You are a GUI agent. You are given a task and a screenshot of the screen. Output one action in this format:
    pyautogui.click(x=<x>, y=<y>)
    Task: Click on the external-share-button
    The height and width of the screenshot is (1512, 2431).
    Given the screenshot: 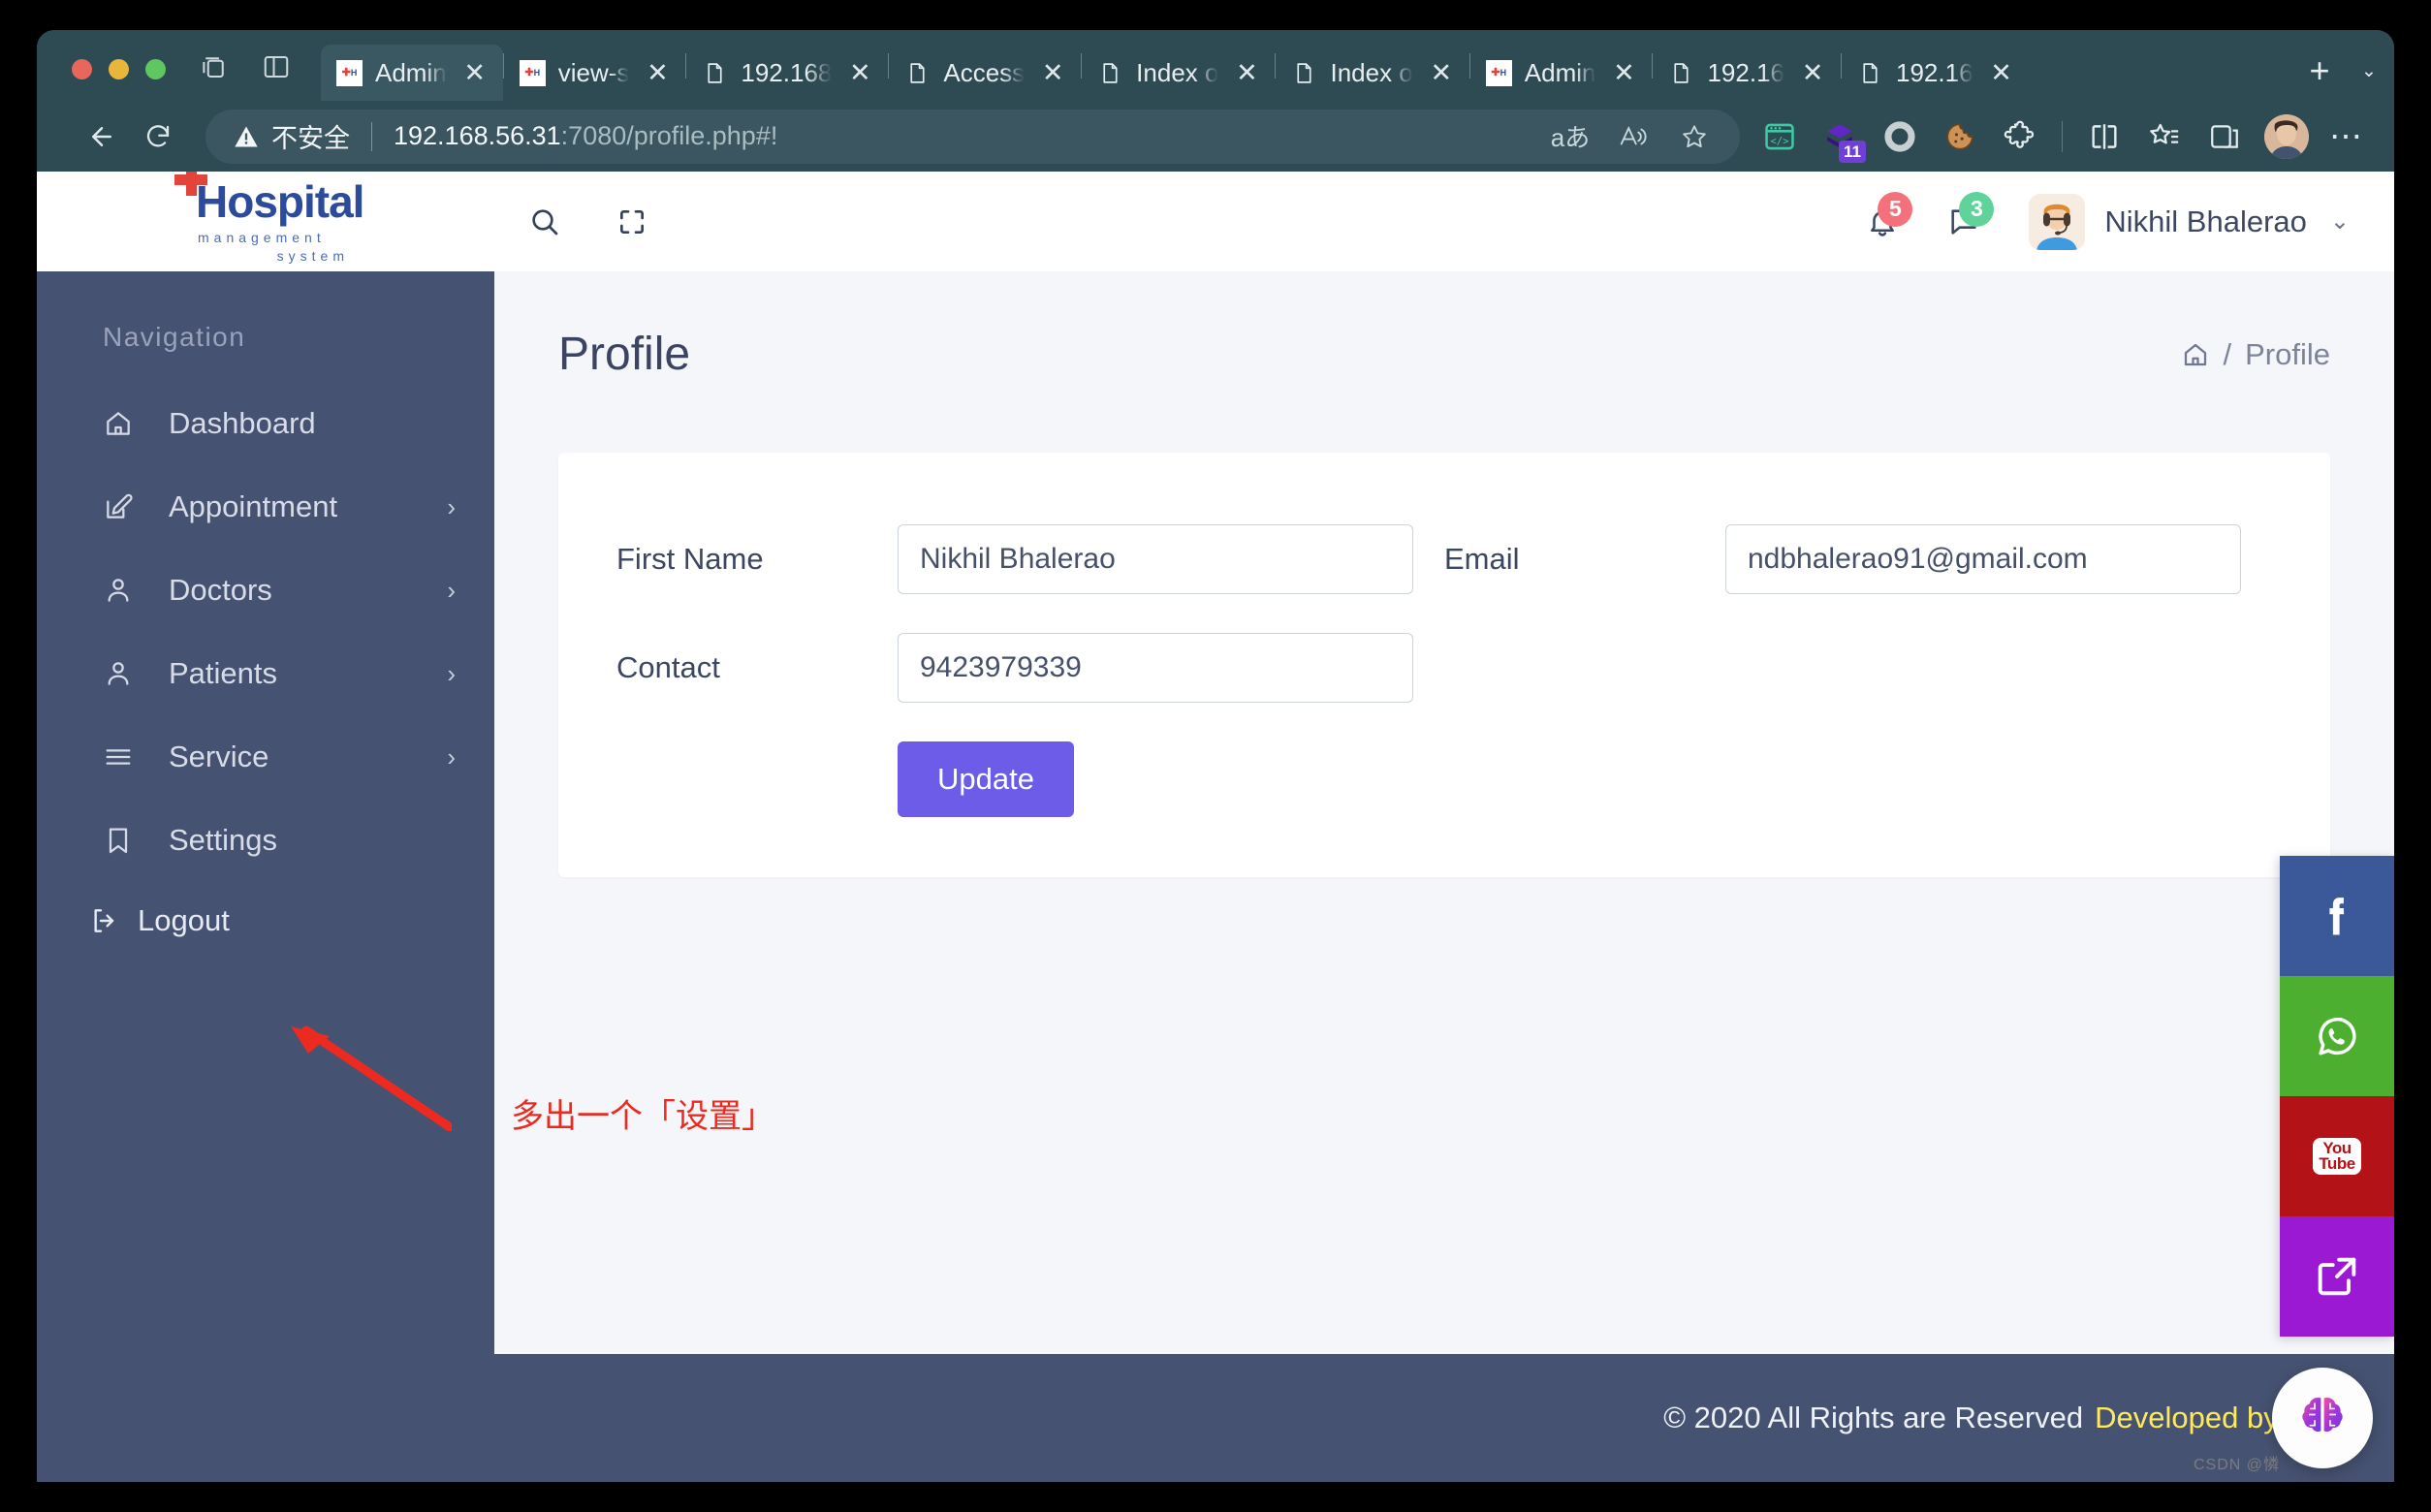 What is the action you would take?
    pyautogui.click(x=2337, y=1276)
    